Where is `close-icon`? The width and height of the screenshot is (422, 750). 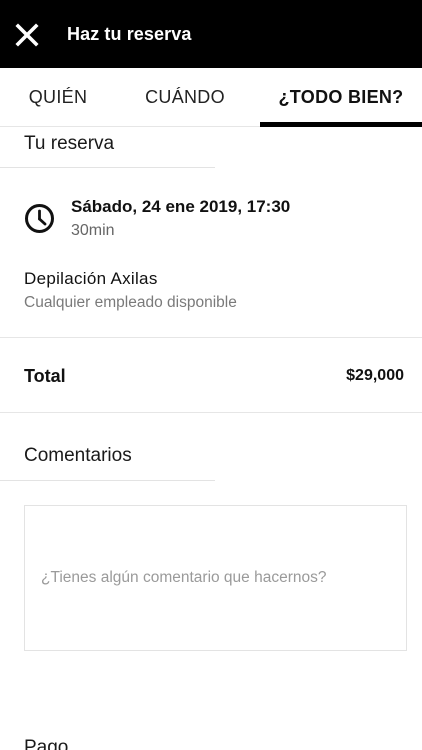 close-icon is located at coordinates (27, 35).